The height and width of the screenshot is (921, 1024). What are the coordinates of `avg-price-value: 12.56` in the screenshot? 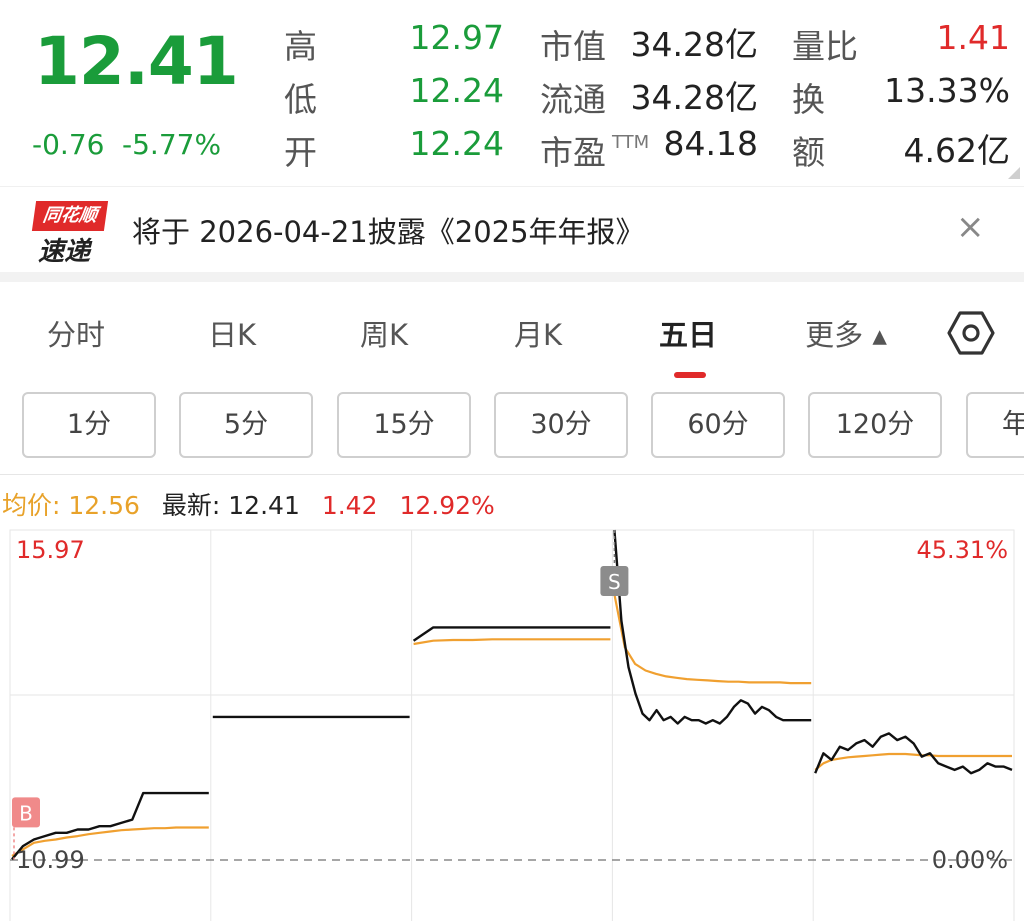 It's located at (104, 505).